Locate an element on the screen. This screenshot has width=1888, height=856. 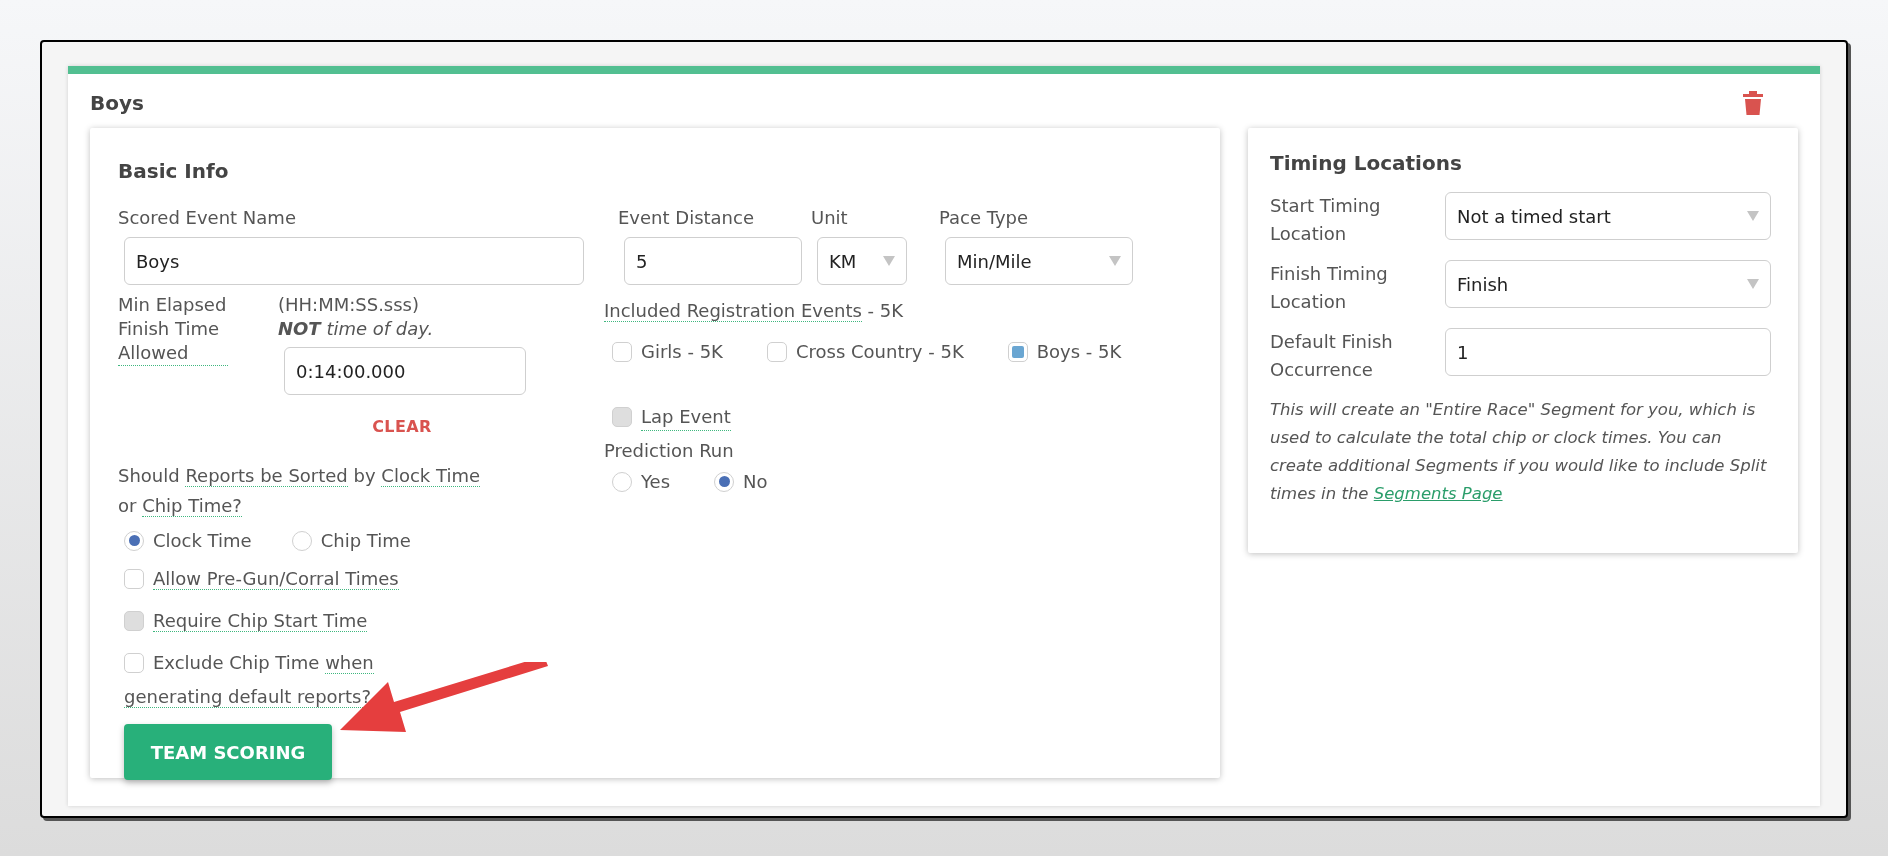
format-hint: (HH:MM:SS.sss) is located at coordinates (349, 305).